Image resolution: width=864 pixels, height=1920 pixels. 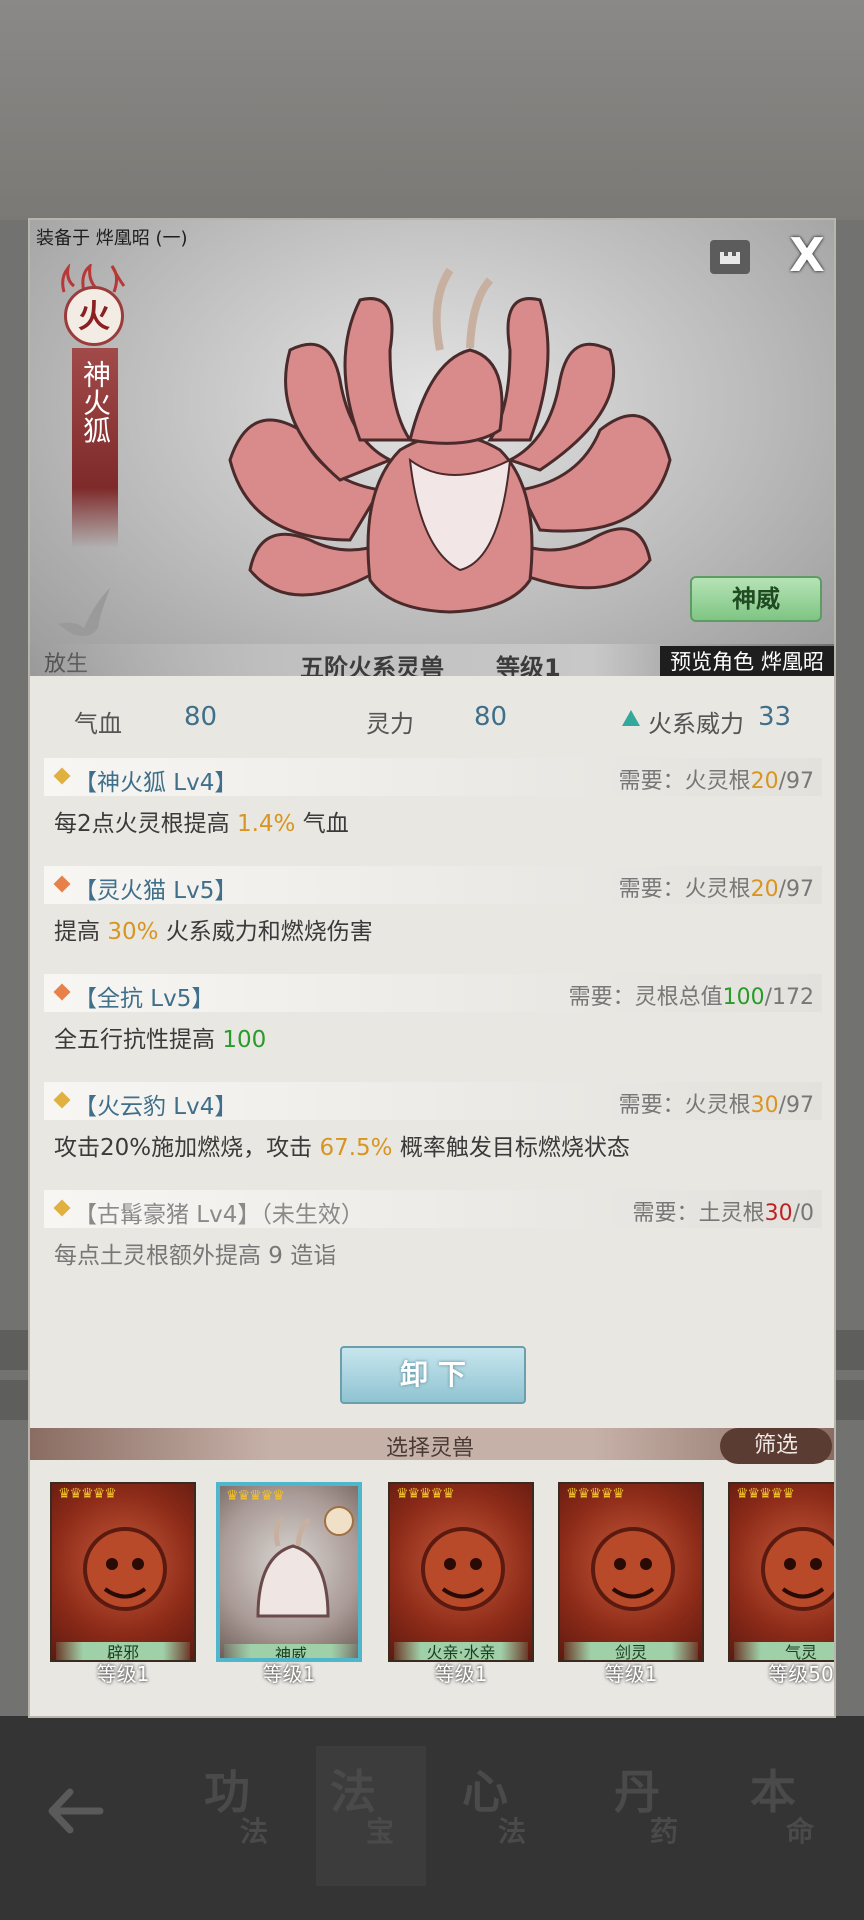 I want to click on skill-name: 【全抗 Lv5】, so click(x=144, y=999).